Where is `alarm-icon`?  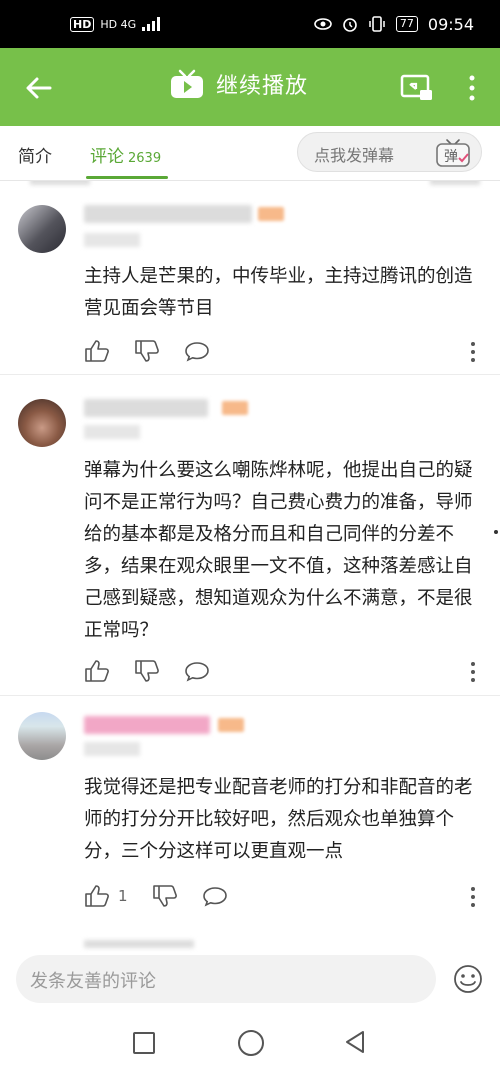
alarm-icon is located at coordinates (350, 25).